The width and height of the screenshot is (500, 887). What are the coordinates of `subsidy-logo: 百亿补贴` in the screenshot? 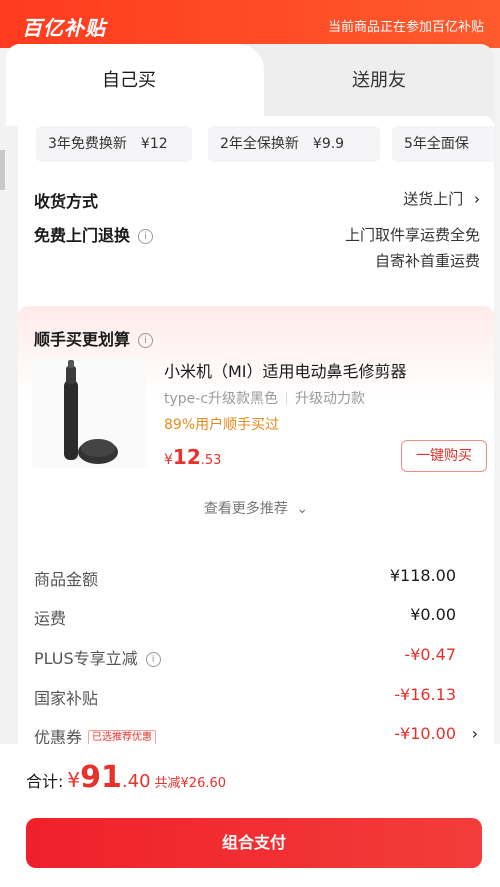 It's located at (64, 28).